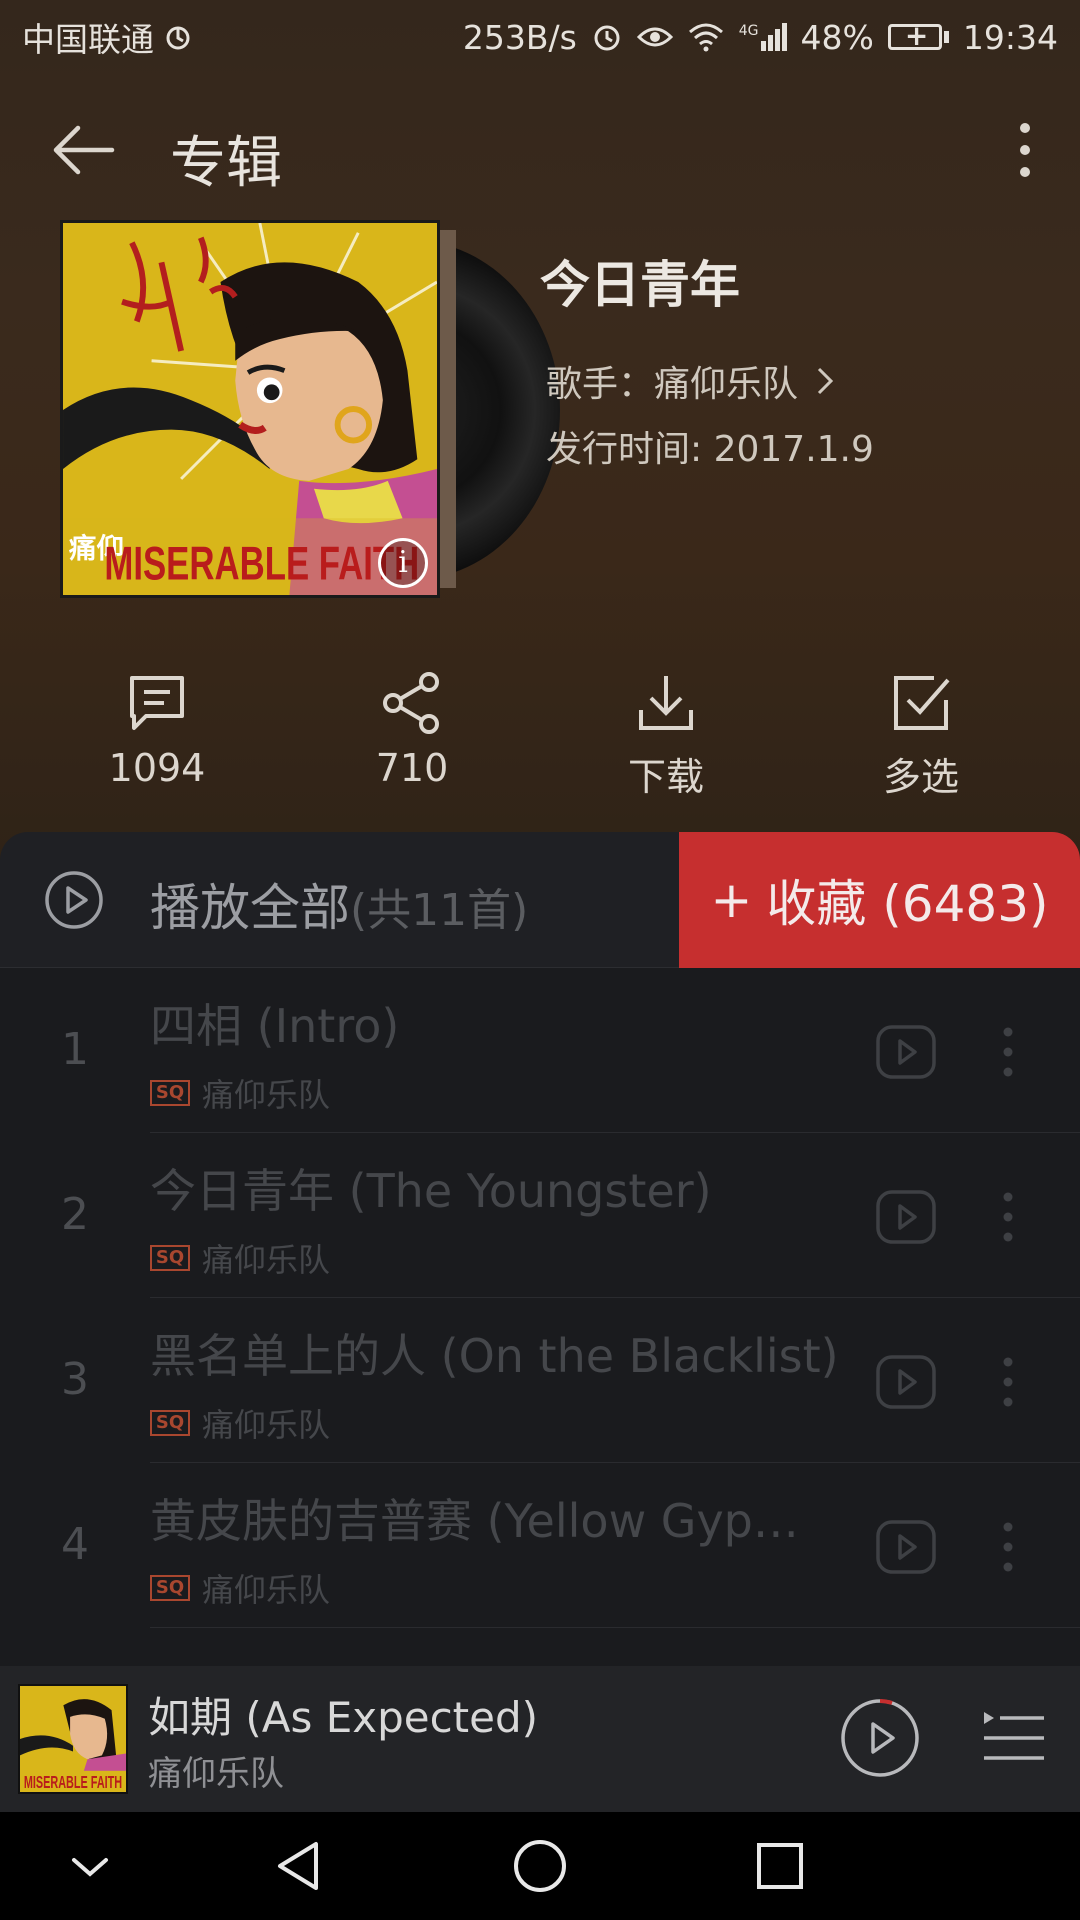 The image size is (1080, 1920). What do you see at coordinates (640, 285) in the screenshot?
I see `album-name: 今日青年` at bounding box center [640, 285].